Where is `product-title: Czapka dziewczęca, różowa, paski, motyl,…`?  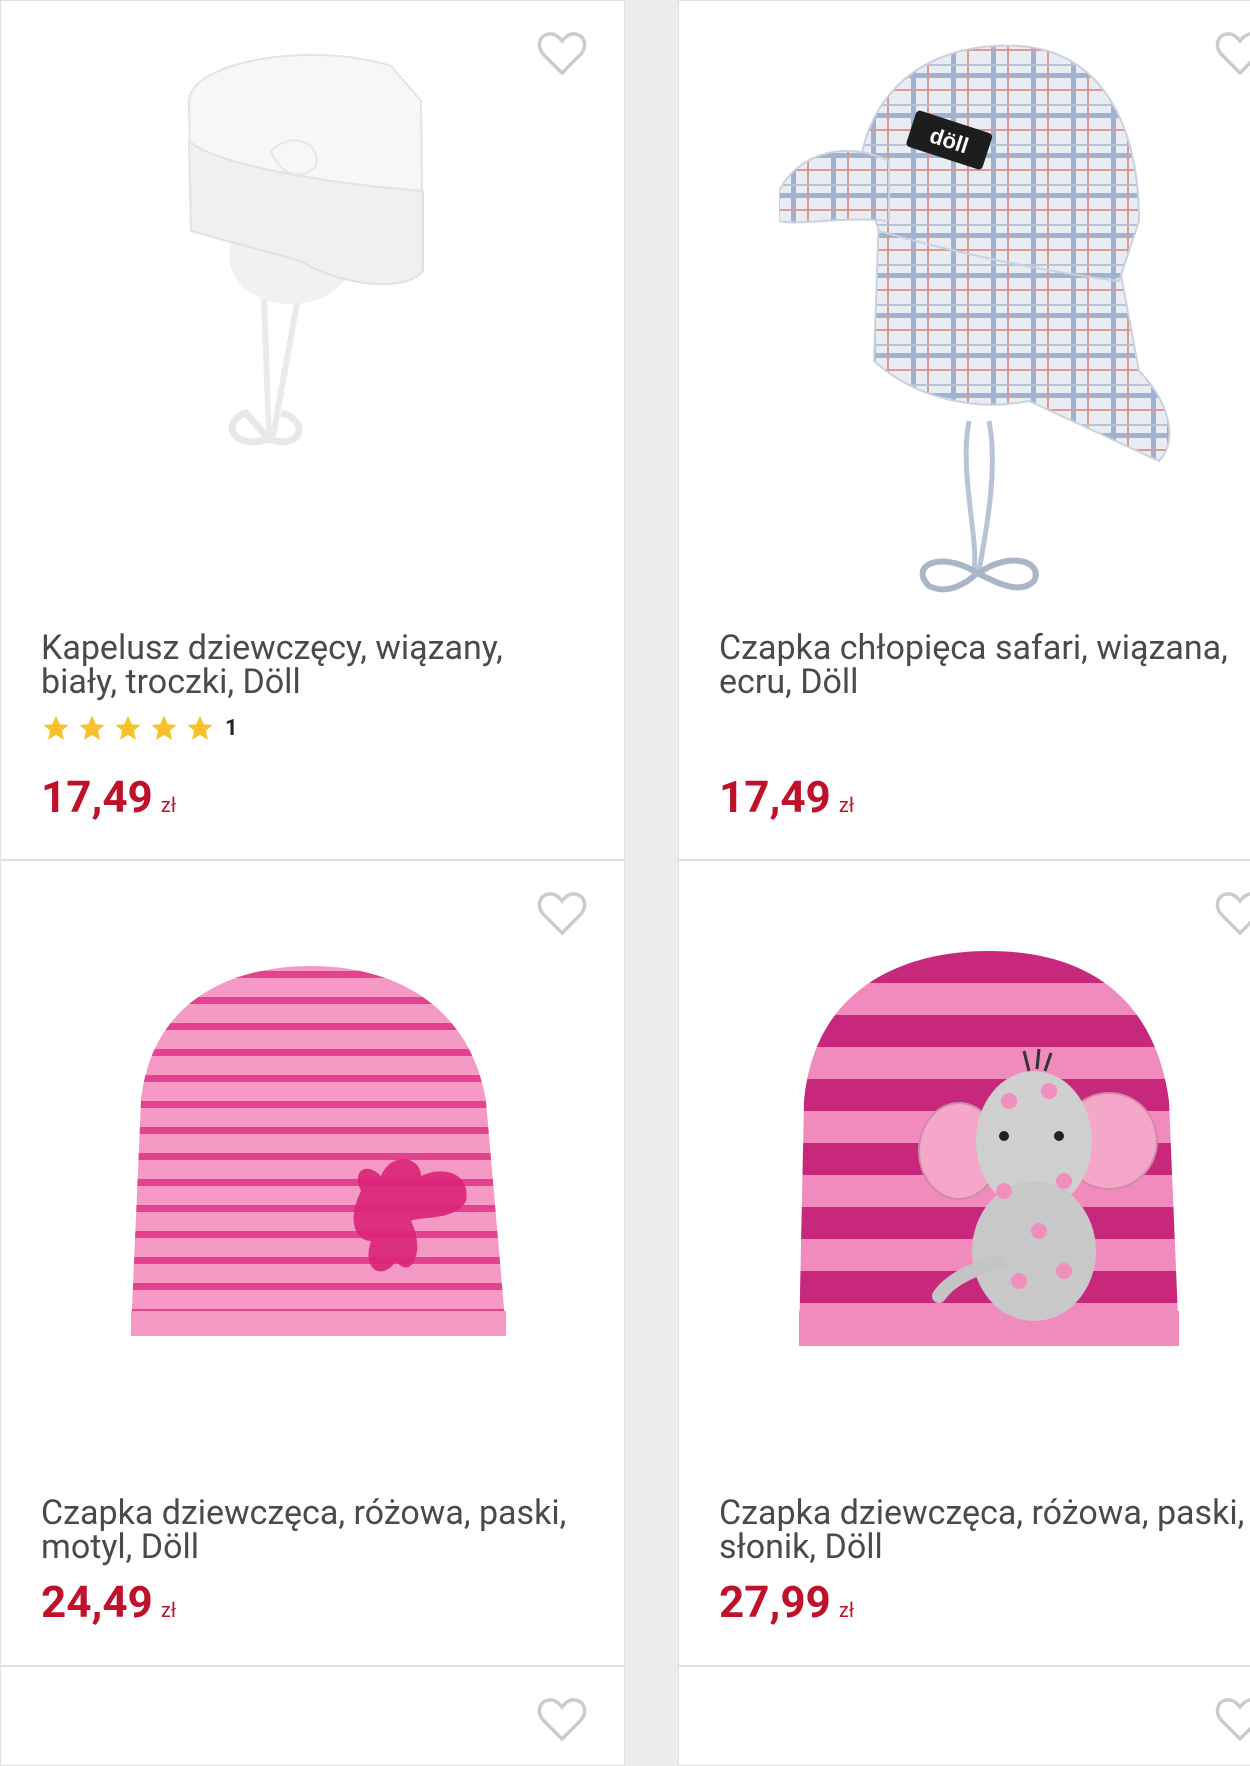
product-title: Czapka dziewczęca, różowa, paski, motyl,… is located at coordinates (322, 1530).